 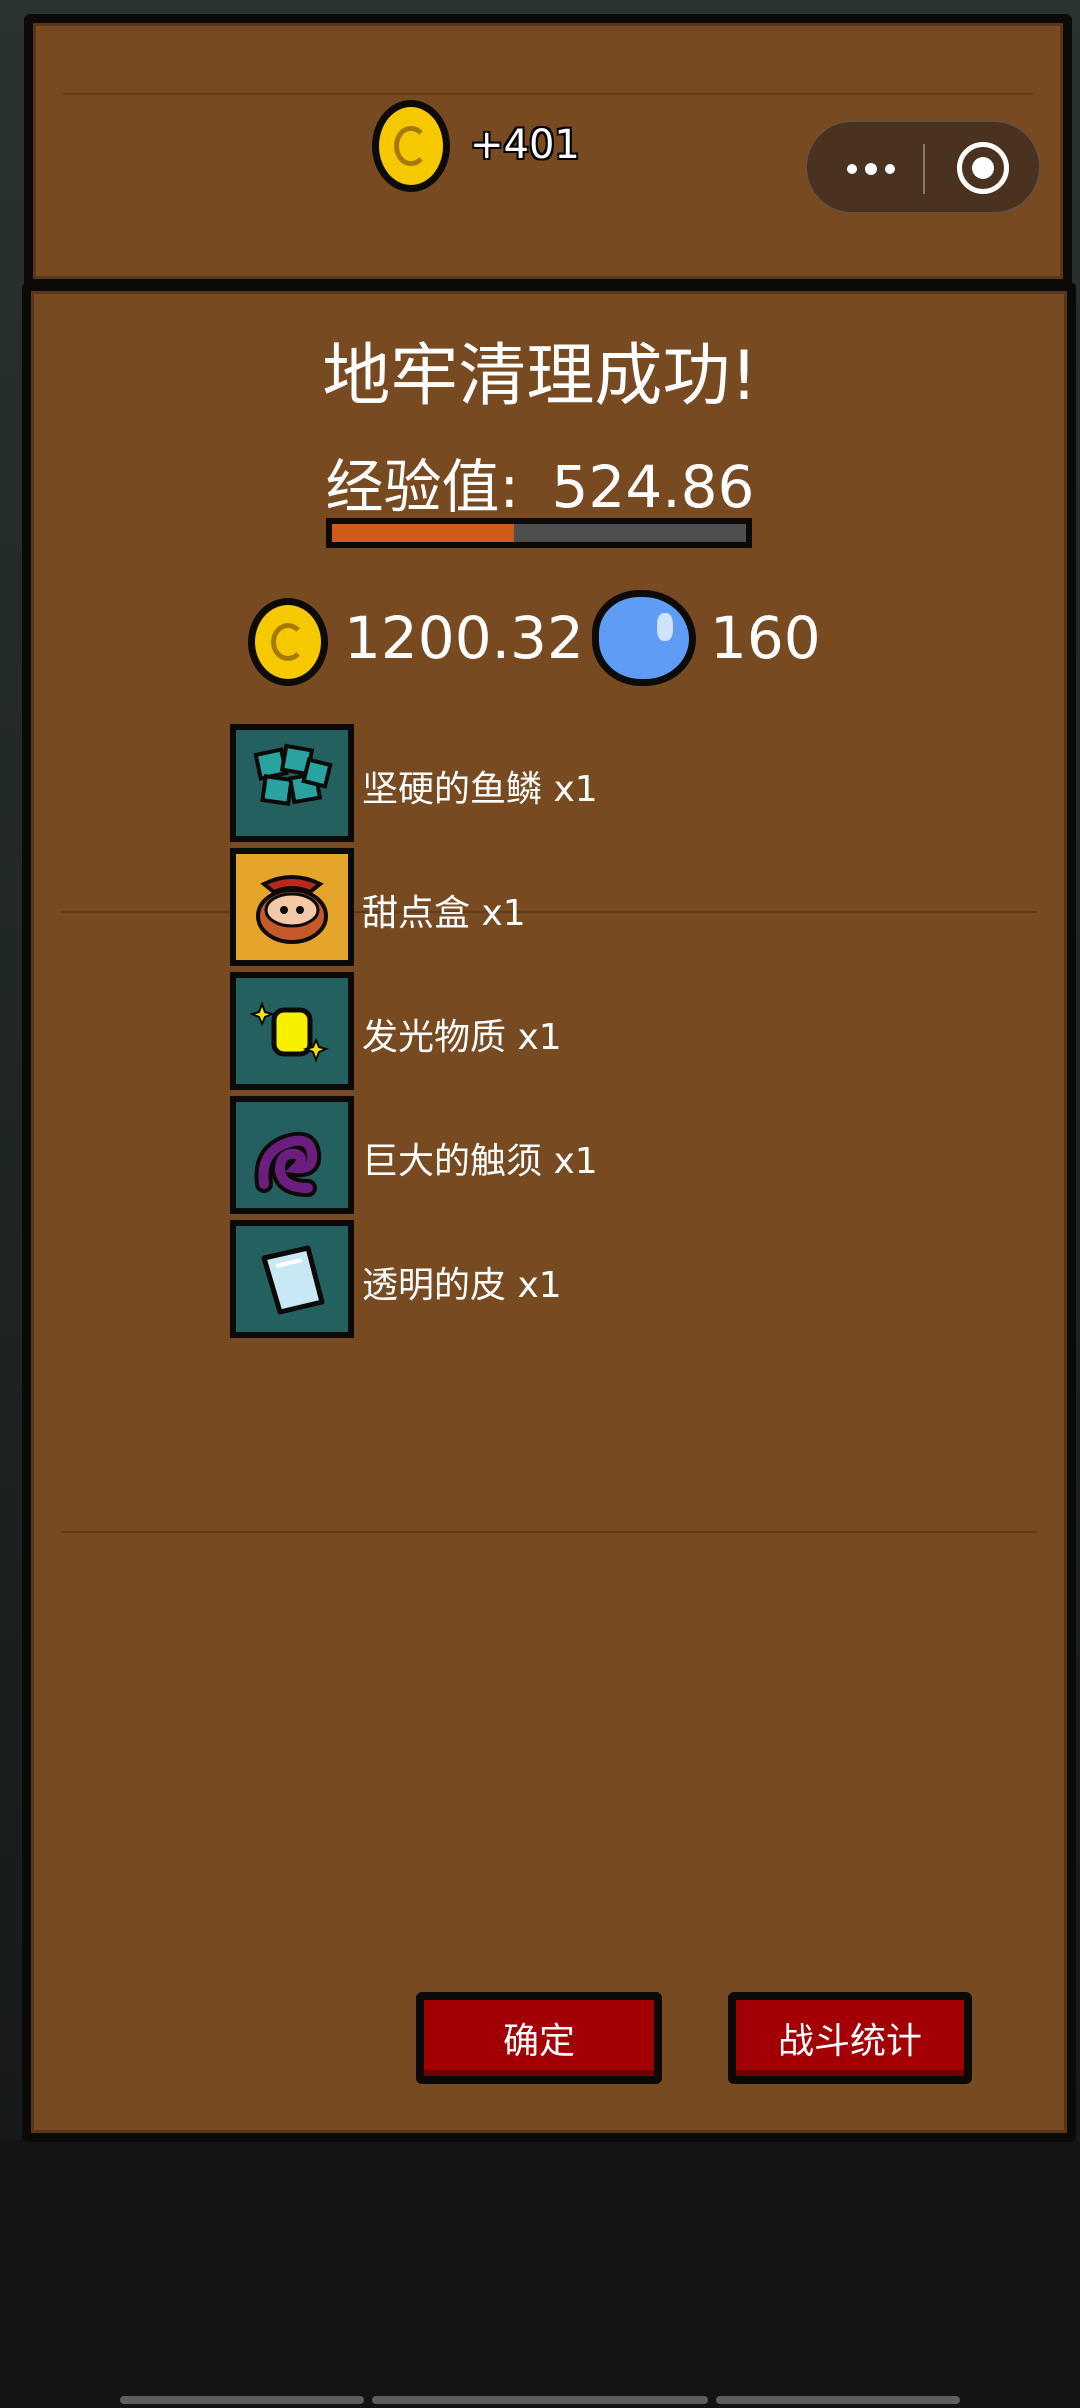 I want to click on close-miniprogram-button, so click(x=983, y=168).